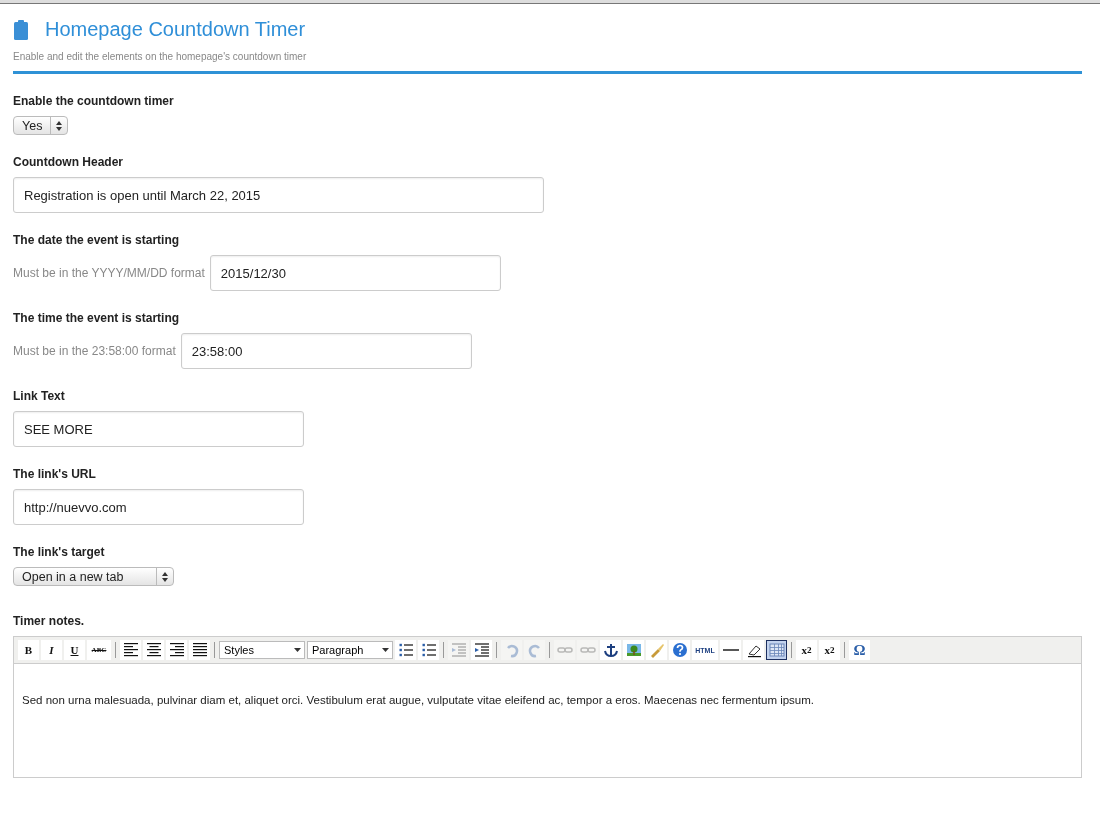  I want to click on page-subtitle: Enable and edit the elements on the homepage's countdown timer, so click(160, 56).